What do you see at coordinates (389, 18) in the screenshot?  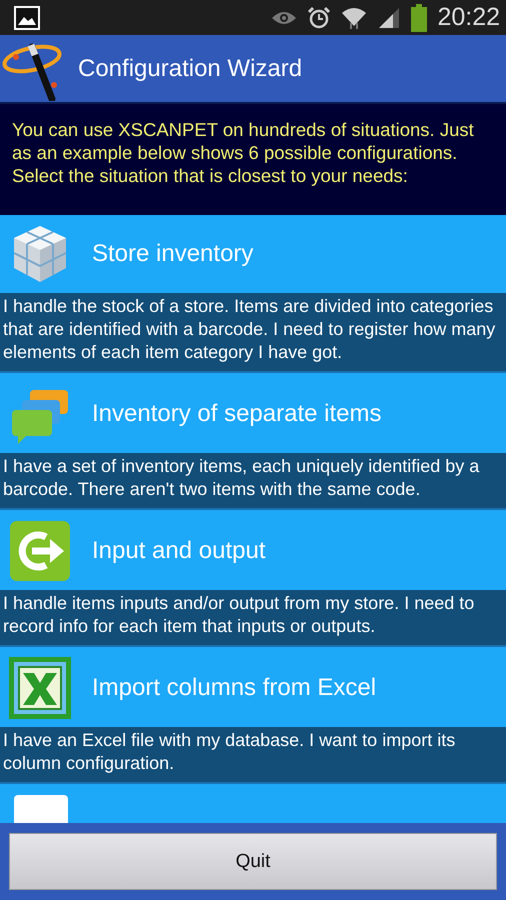 I see `signal-icon` at bounding box center [389, 18].